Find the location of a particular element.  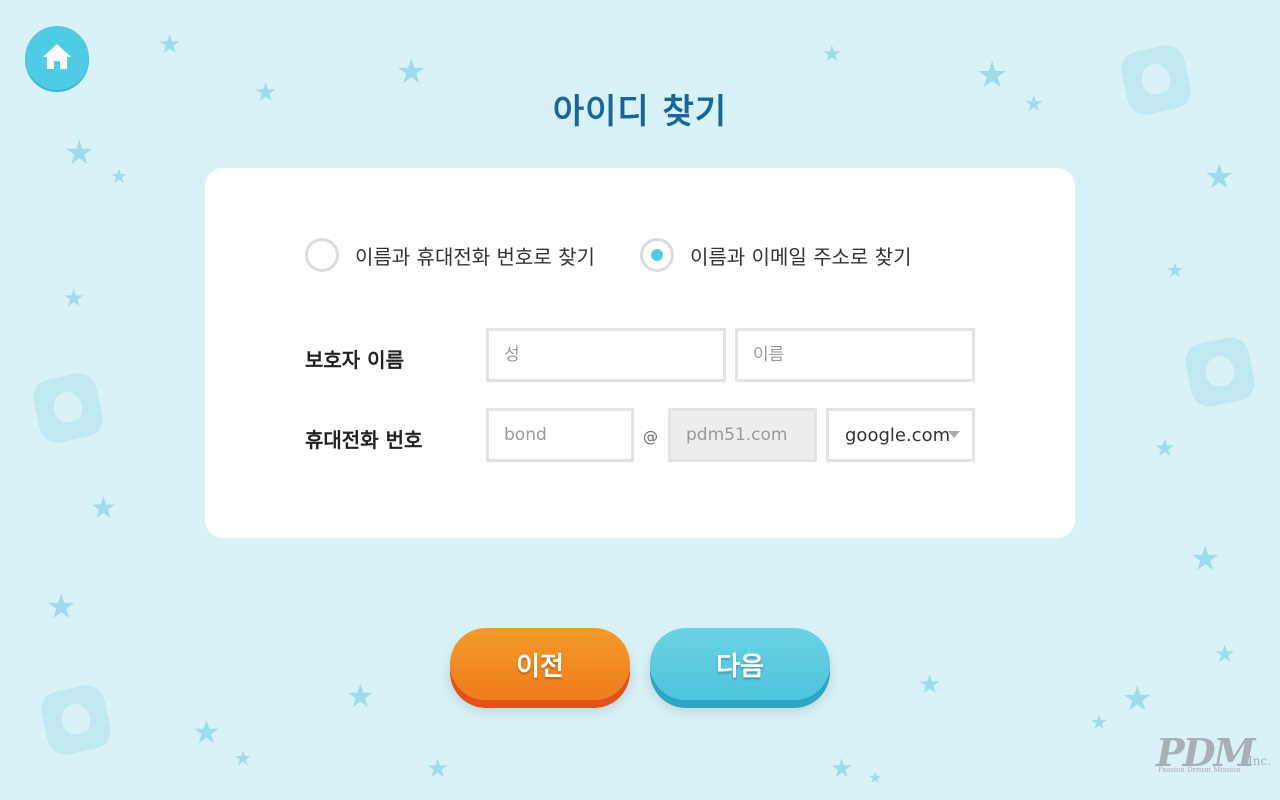

radio-selected-dot is located at coordinates (657, 255).